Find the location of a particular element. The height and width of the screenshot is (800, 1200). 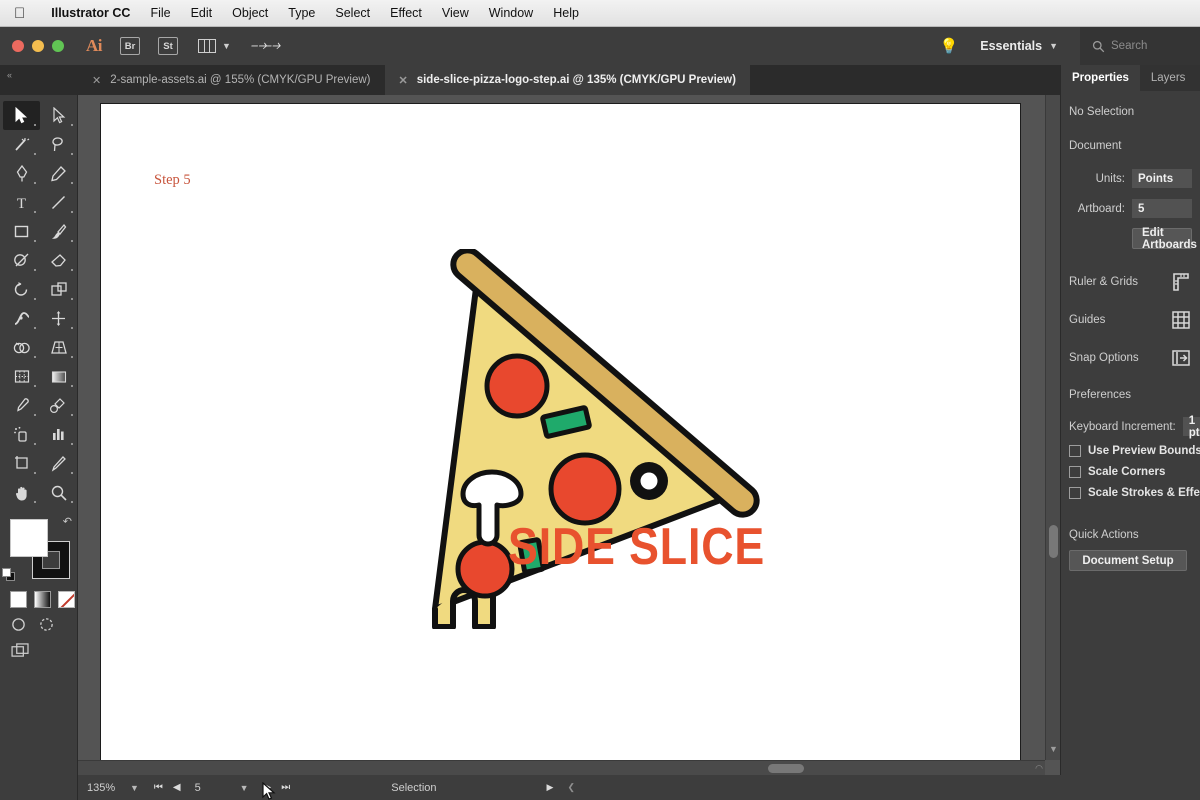

vertical-scrollbar: ▼ is located at coordinates (1052, 427).